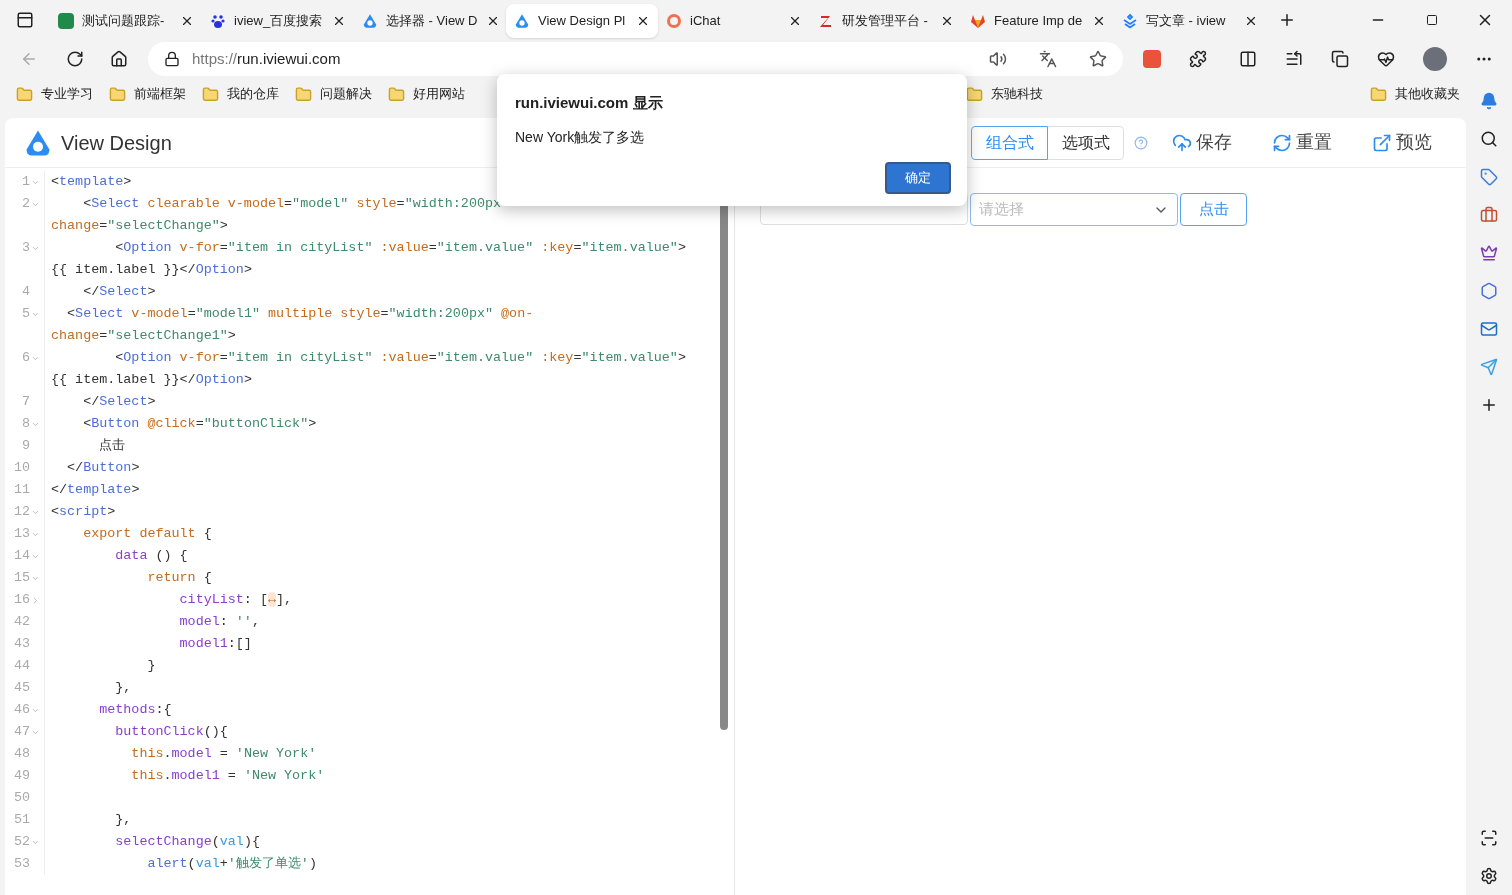  I want to click on browser-tab: iChat, so click(734, 21).